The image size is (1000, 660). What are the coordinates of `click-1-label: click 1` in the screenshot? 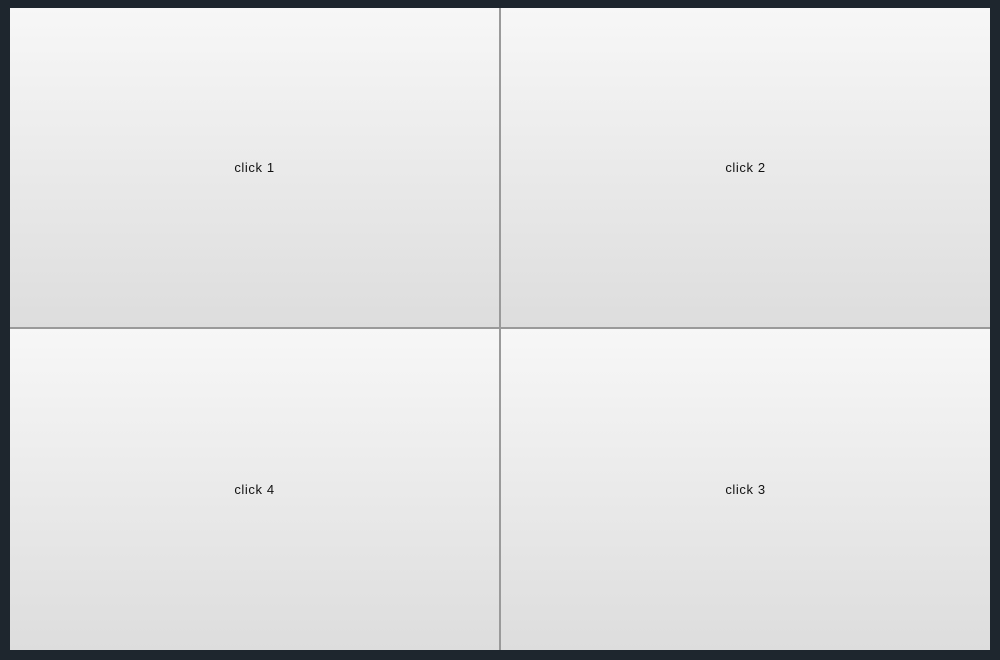 It's located at (254, 167).